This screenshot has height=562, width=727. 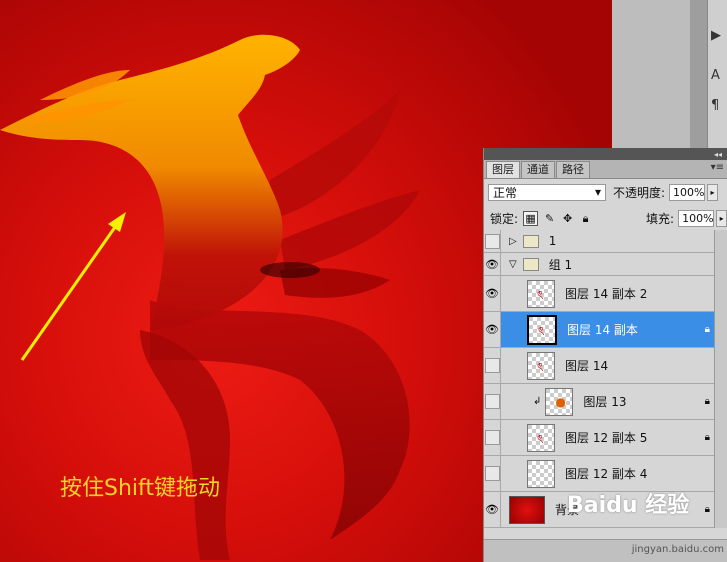 I want to click on fill-input: 100%, so click(x=696, y=218).